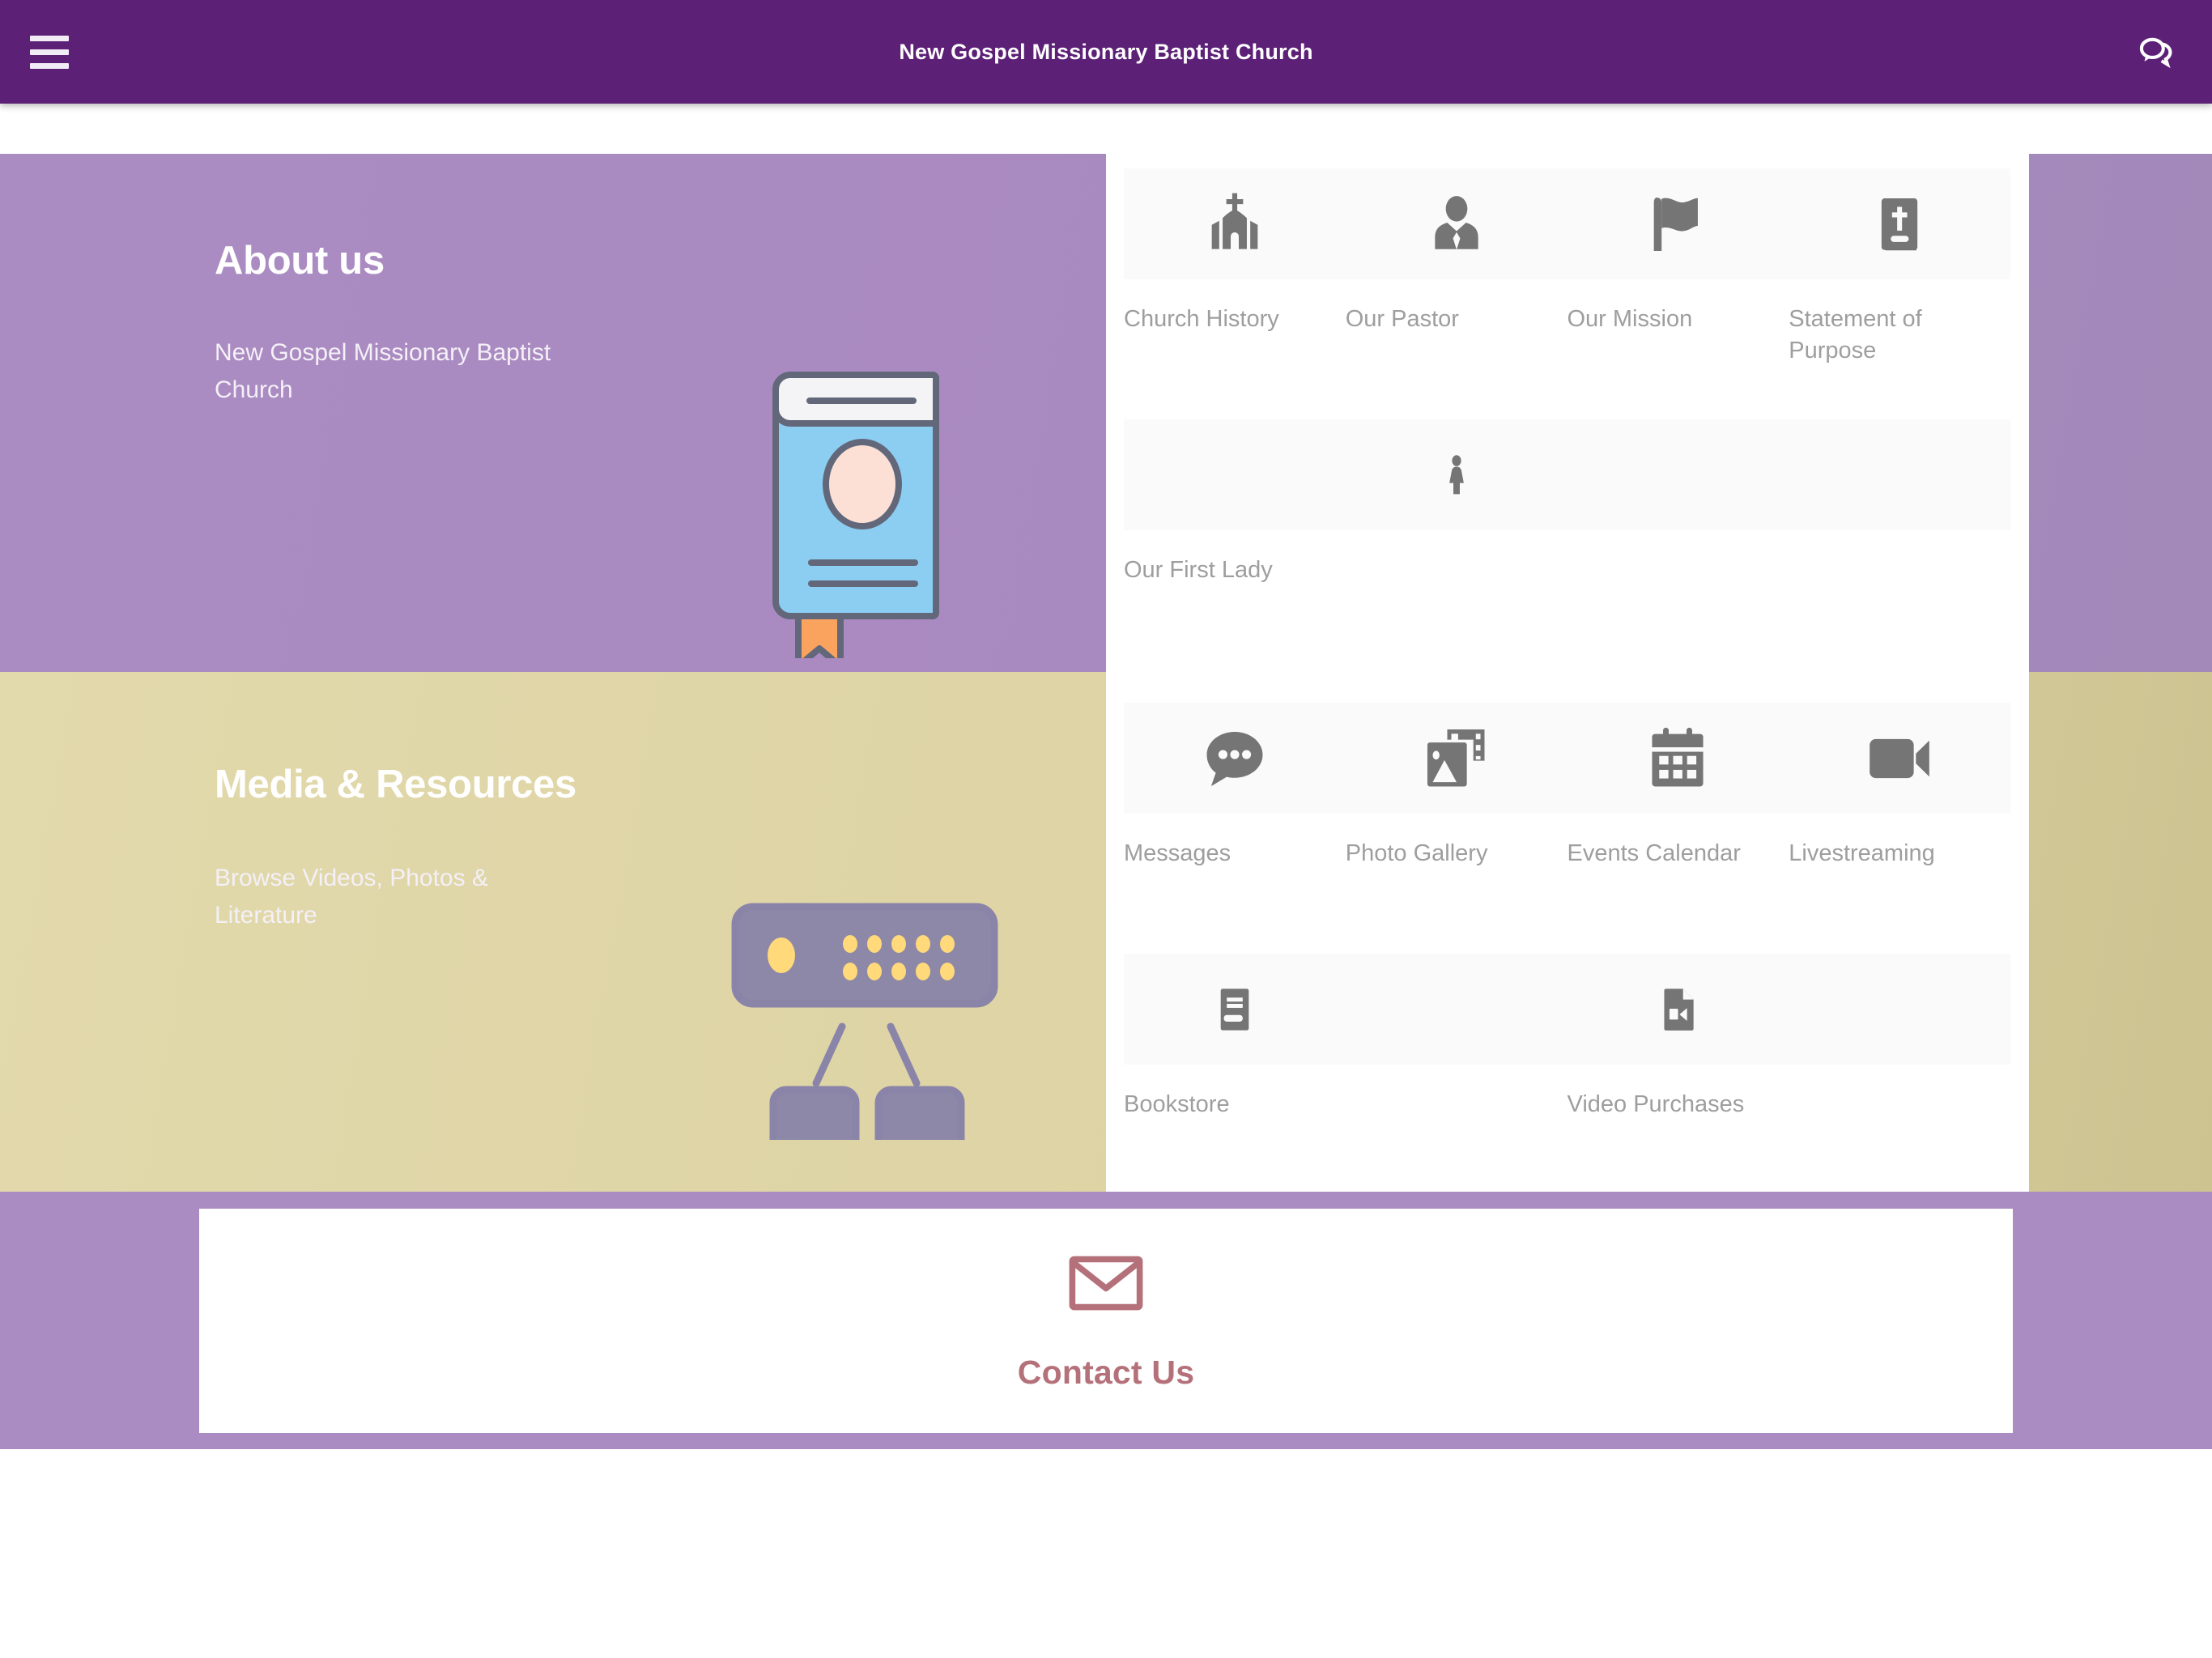 Image resolution: width=2212 pixels, height=1658 pixels. What do you see at coordinates (1630, 319) in the screenshot?
I see `grid-label-our-mission: Our Mission` at bounding box center [1630, 319].